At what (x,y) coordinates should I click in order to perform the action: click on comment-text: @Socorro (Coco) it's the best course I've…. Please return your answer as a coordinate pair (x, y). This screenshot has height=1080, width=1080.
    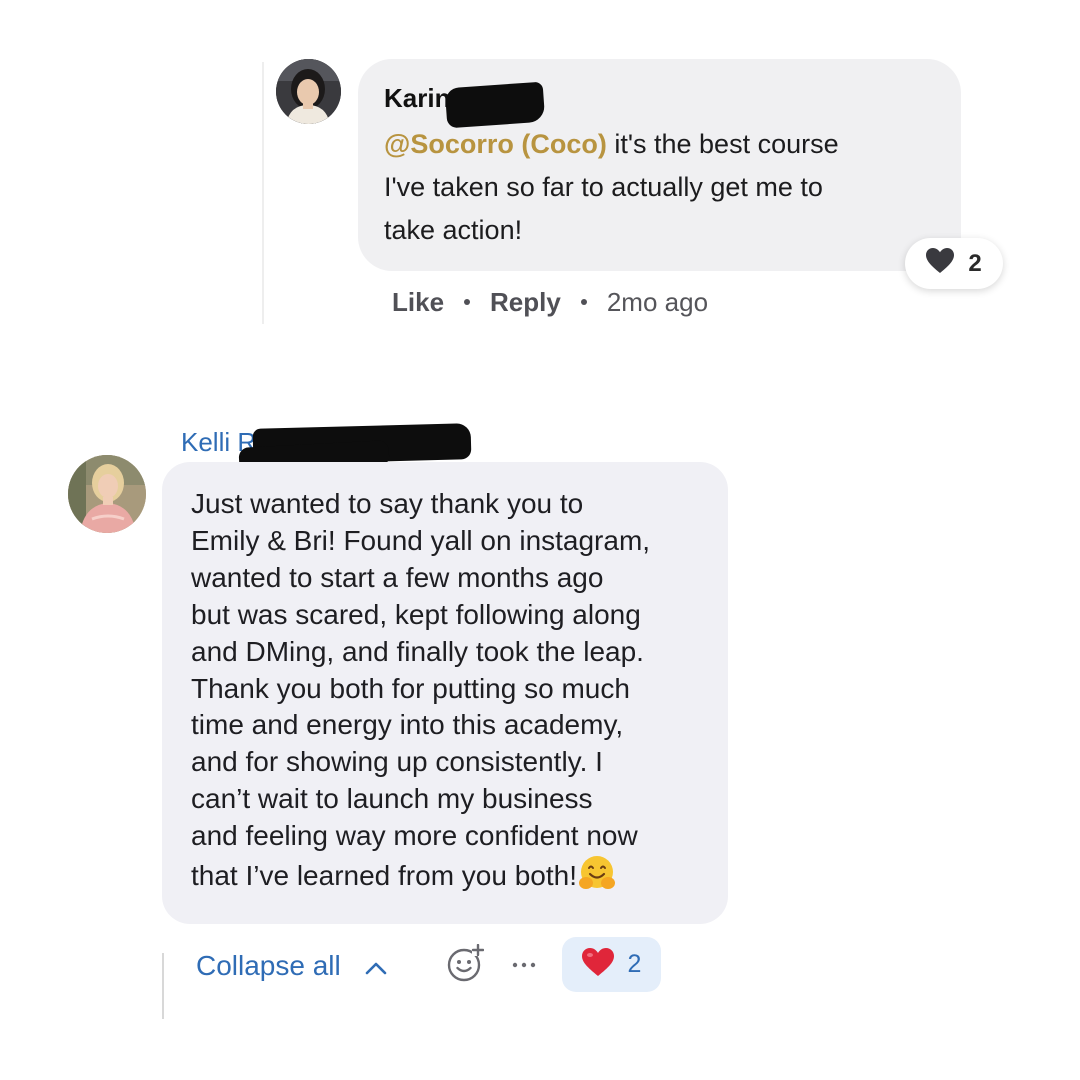
    Looking at the image, I should click on (659, 187).